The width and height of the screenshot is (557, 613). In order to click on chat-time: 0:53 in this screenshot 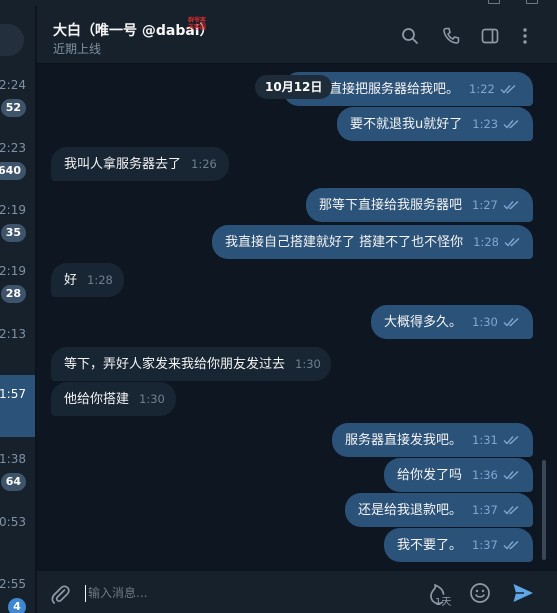, I will do `click(13, 522)`.